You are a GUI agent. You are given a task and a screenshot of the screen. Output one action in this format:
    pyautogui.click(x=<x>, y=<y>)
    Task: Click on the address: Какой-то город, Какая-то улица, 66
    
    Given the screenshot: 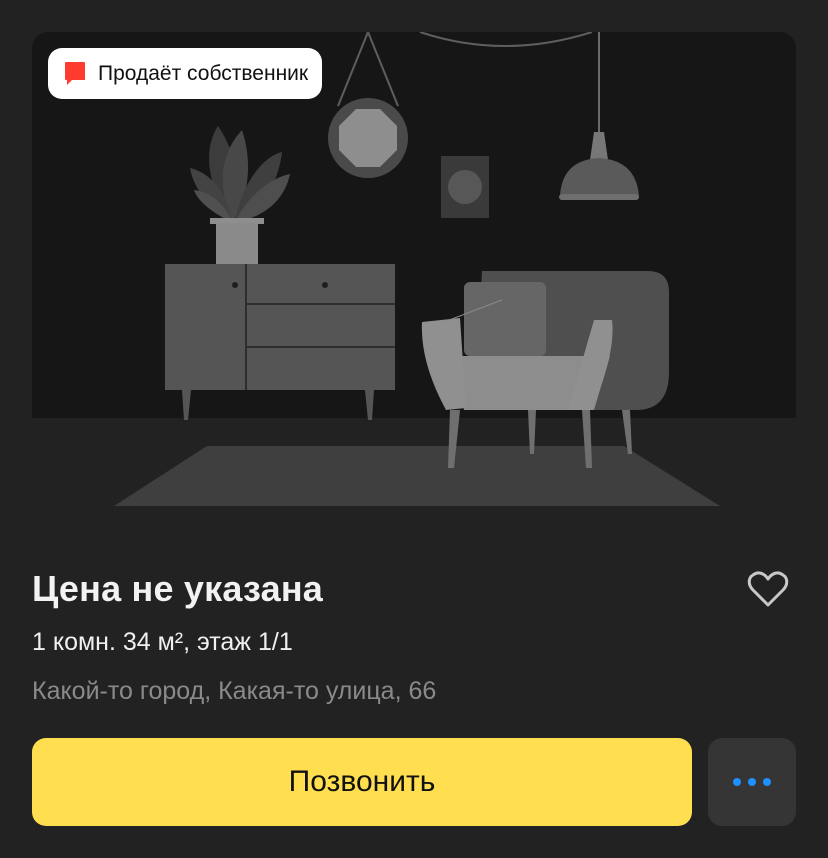 What is the action you would take?
    pyautogui.click(x=234, y=691)
    